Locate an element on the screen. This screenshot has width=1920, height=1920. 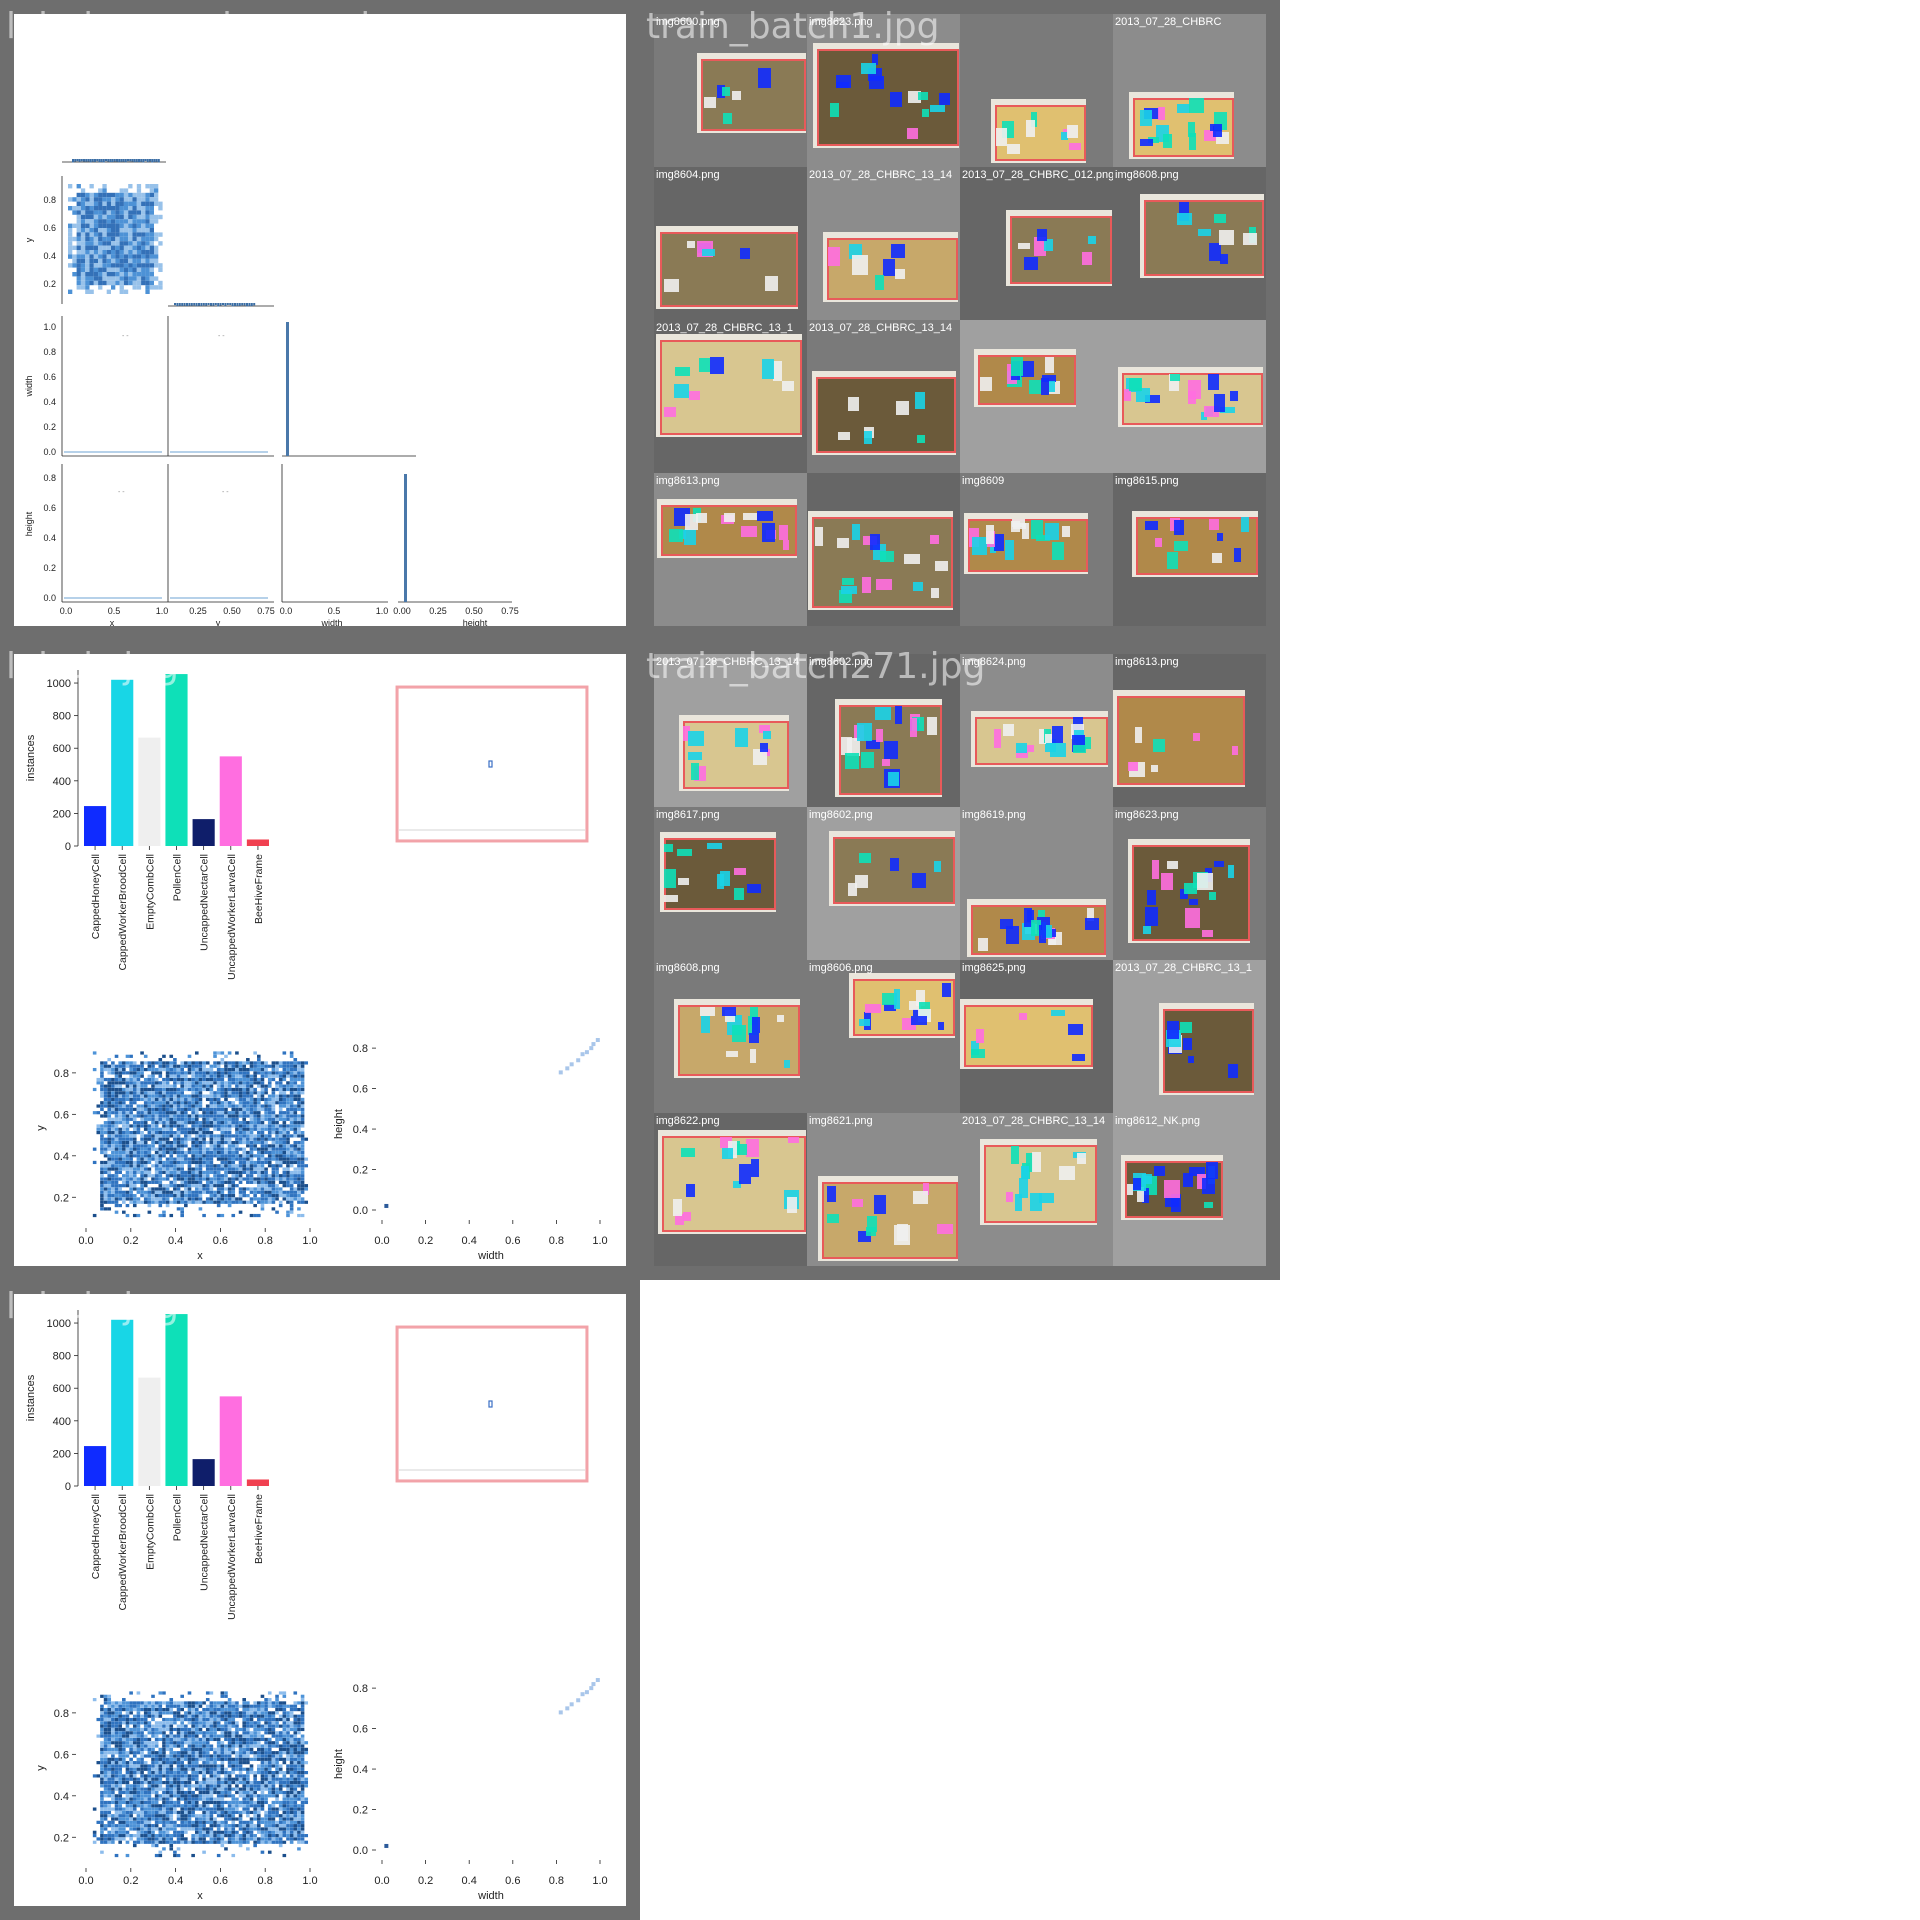
hist-bar-y is located at coordinates (232, 305).